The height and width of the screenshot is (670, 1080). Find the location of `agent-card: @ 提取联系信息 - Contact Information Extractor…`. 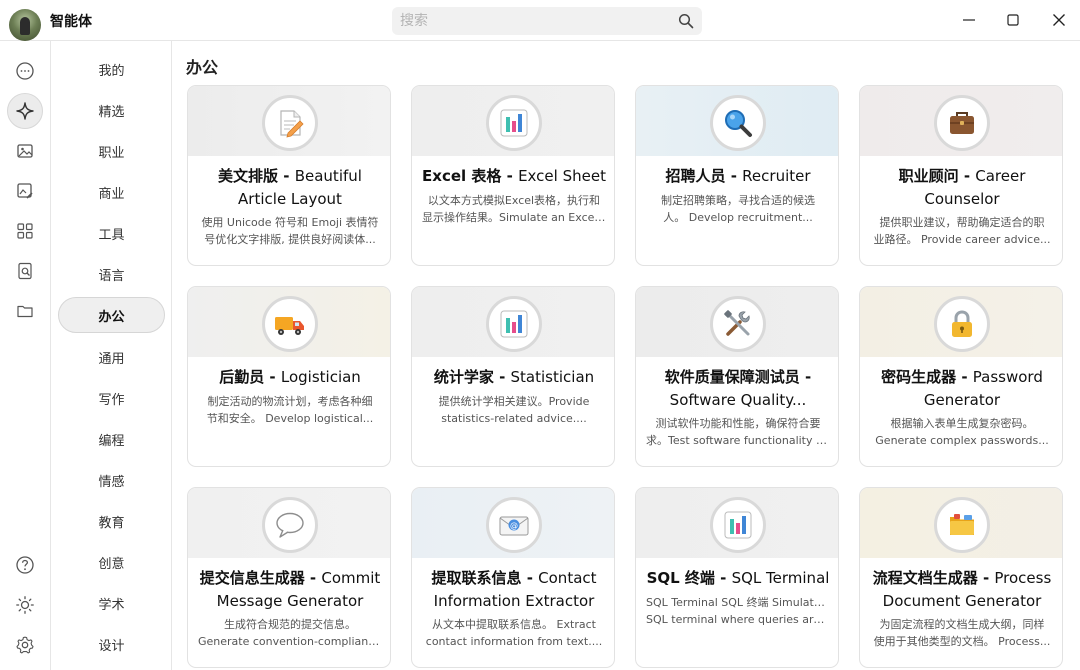

agent-card: @ 提取联系信息 - Contact Information Extractor… is located at coordinates (513, 577).